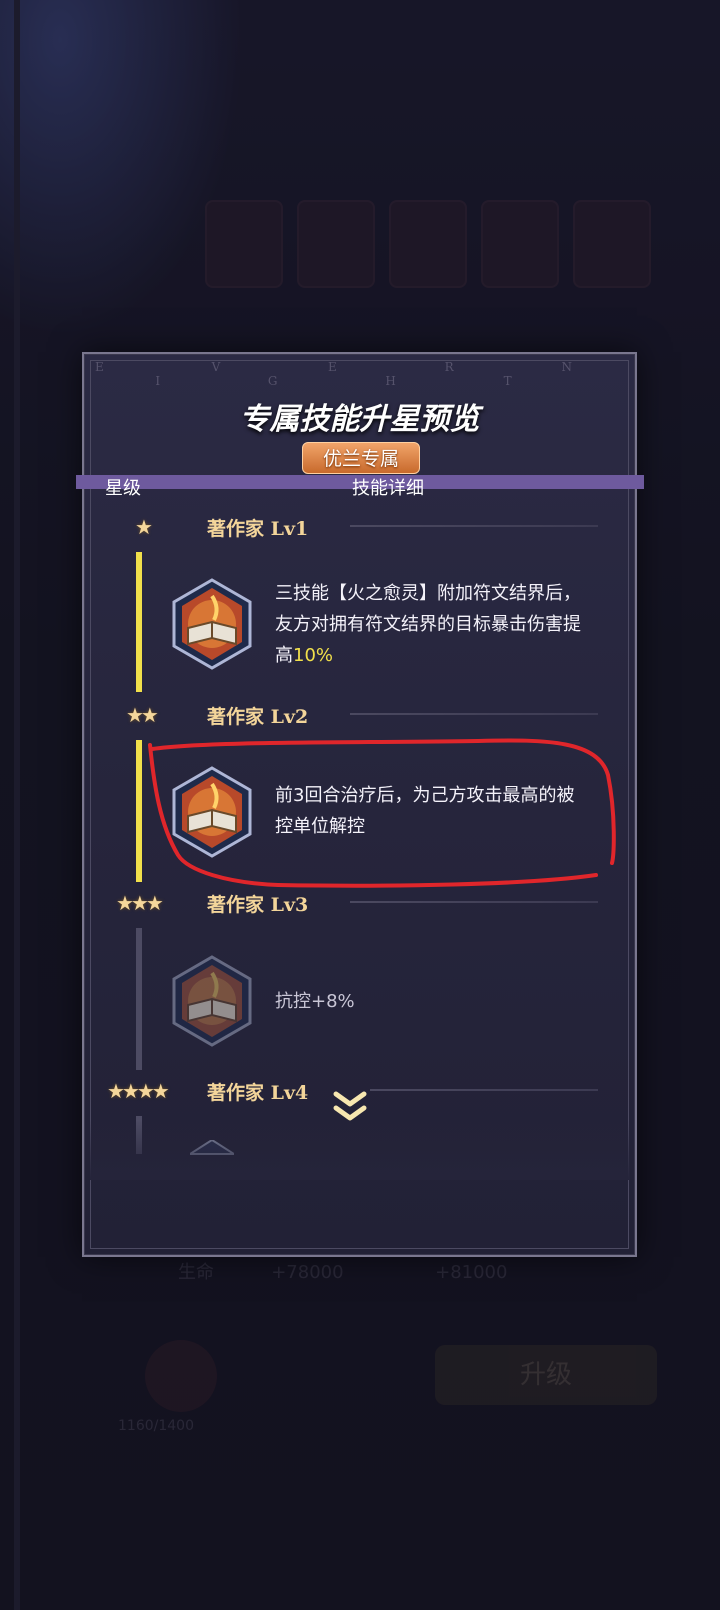 Image resolution: width=720 pixels, height=1610 pixels. I want to click on scroll-fade, so click(360, 1150).